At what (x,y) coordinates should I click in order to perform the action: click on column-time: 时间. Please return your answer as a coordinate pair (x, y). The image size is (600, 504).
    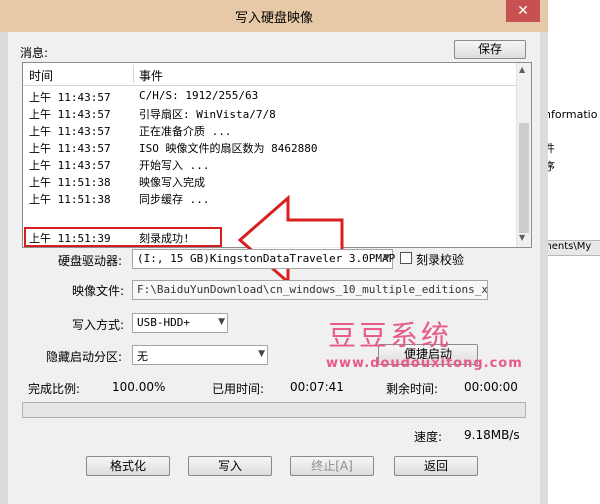
    Looking at the image, I should click on (41, 76).